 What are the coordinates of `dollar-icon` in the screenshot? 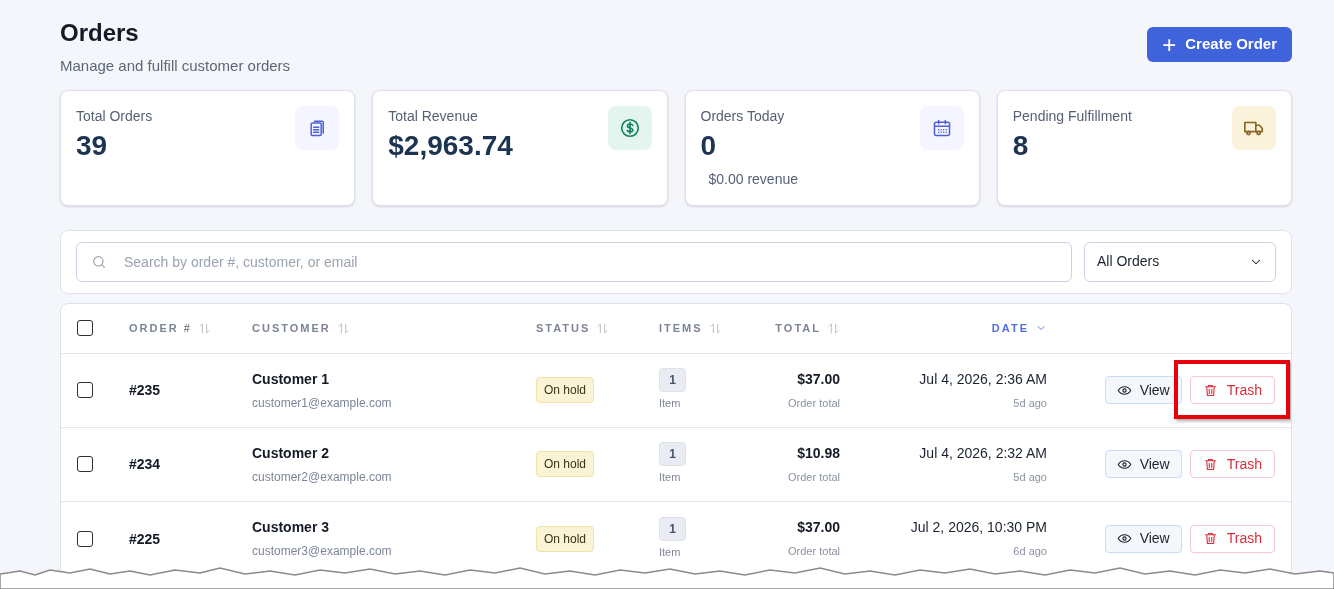 It's located at (629, 127).